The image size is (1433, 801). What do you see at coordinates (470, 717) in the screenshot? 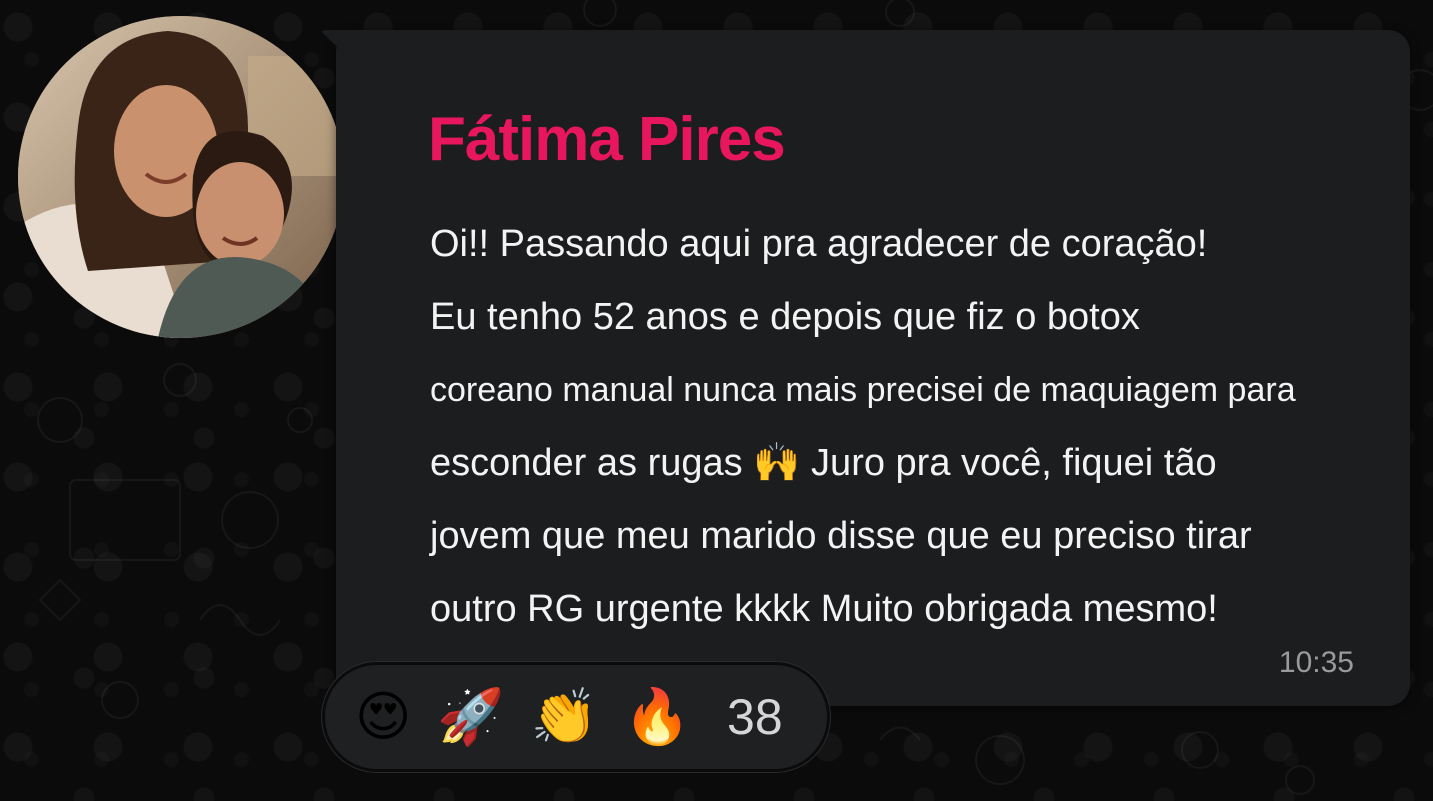
I see `rocket-emoji-icon: 🚀` at bounding box center [470, 717].